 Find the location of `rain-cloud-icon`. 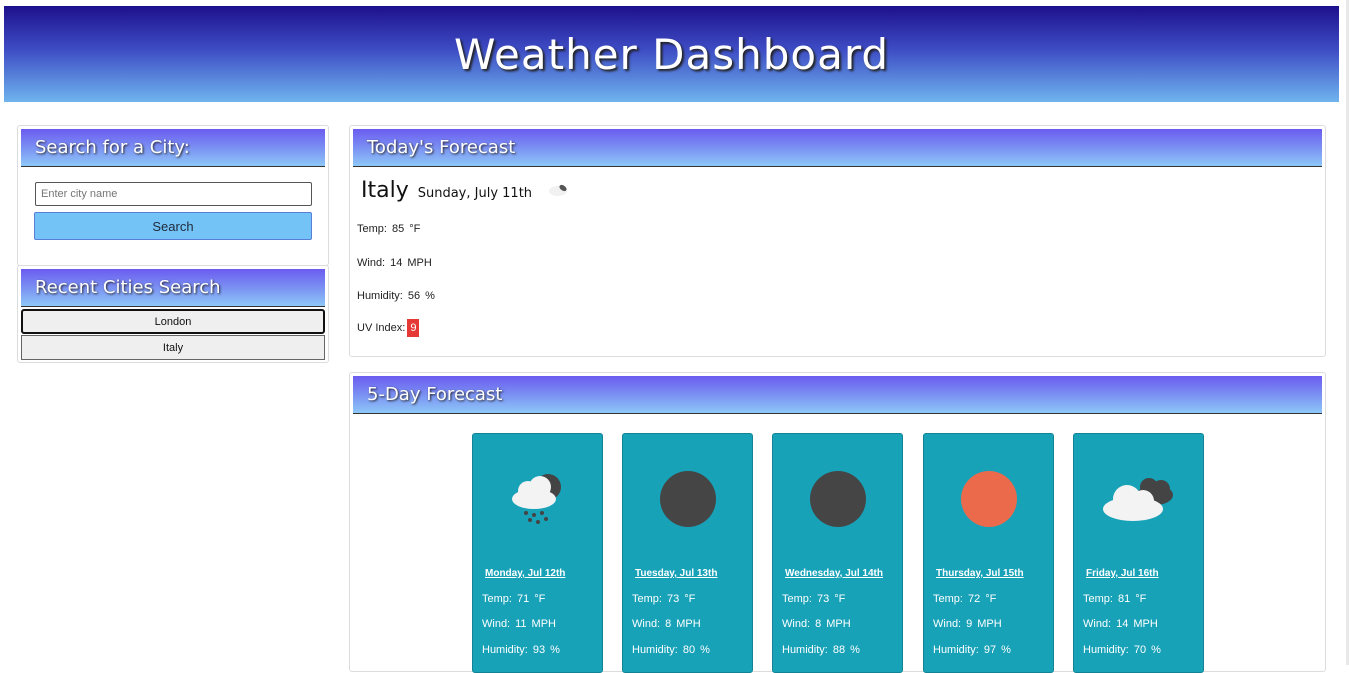

rain-cloud-icon is located at coordinates (537, 499).